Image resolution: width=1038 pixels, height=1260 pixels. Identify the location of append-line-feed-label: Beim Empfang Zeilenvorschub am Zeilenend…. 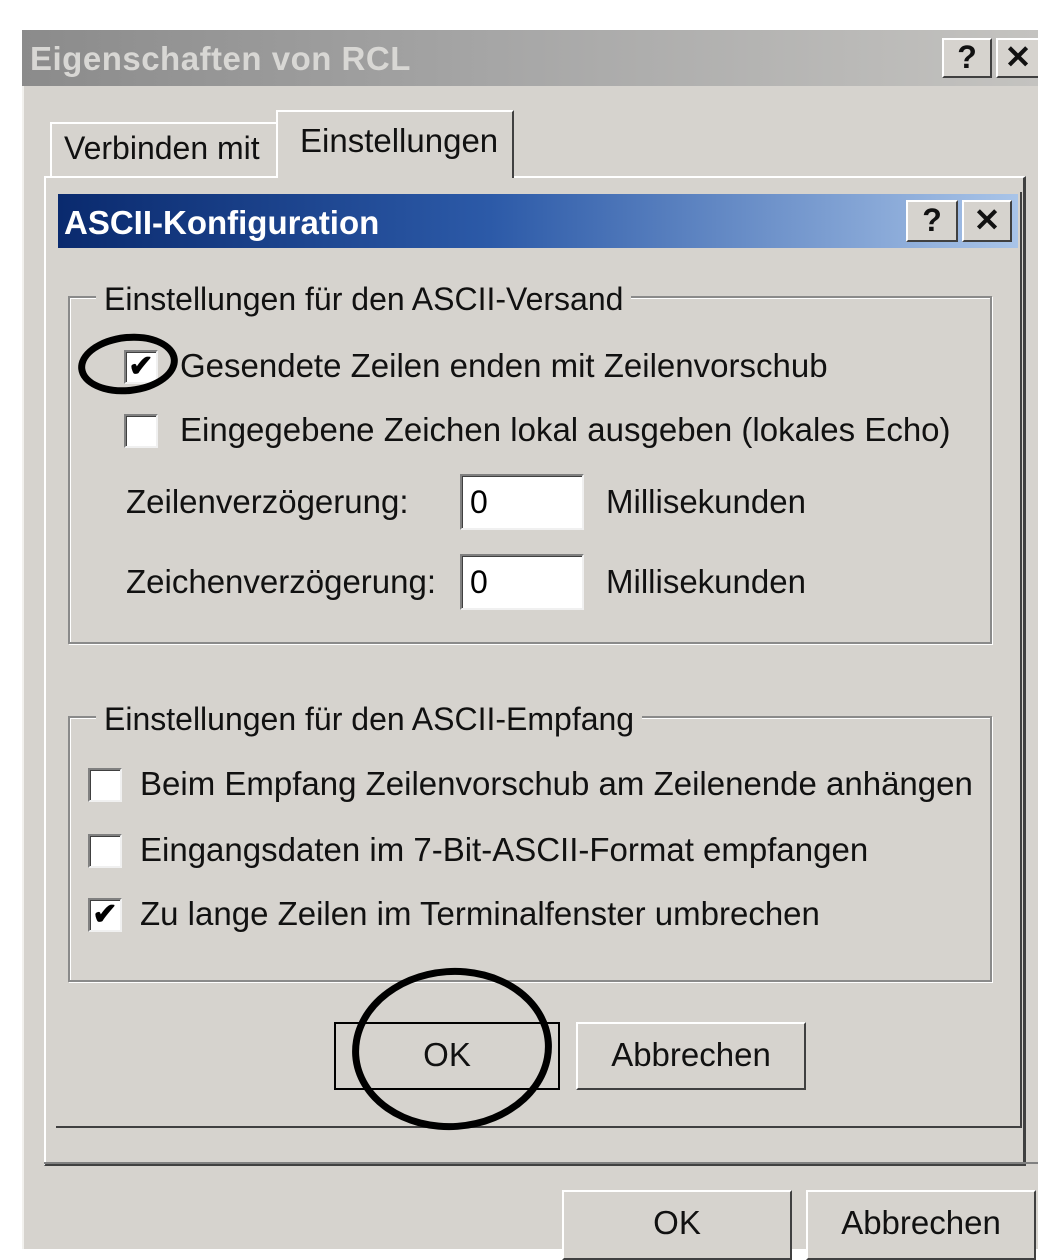
(556, 784).